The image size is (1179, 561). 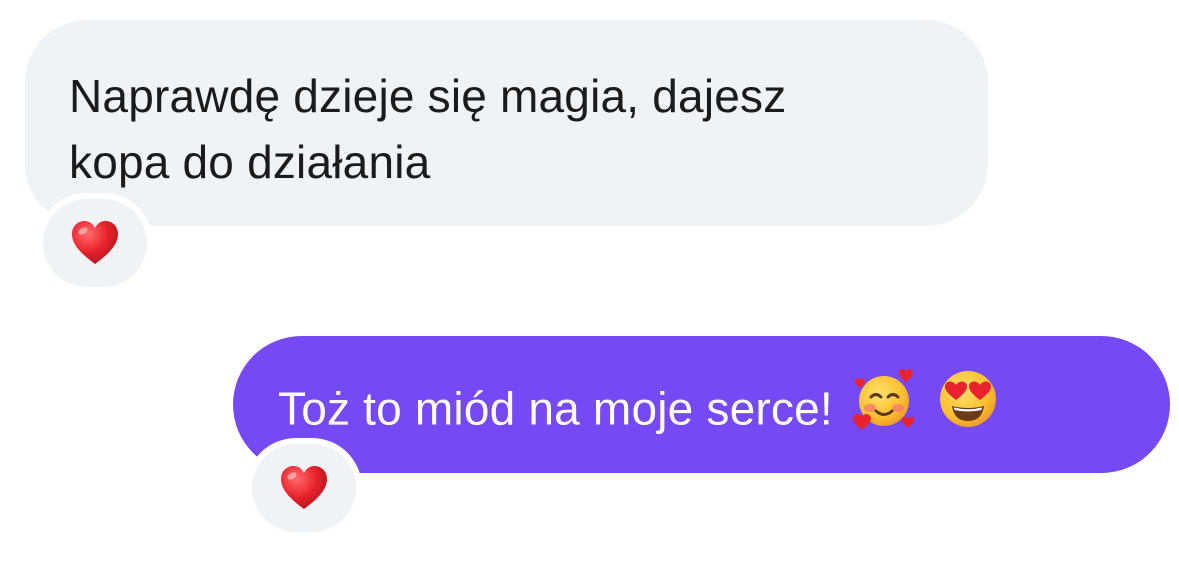 I want to click on message-text-line: Naprawdę dzieje się magia, dajesz, so click(x=428, y=96).